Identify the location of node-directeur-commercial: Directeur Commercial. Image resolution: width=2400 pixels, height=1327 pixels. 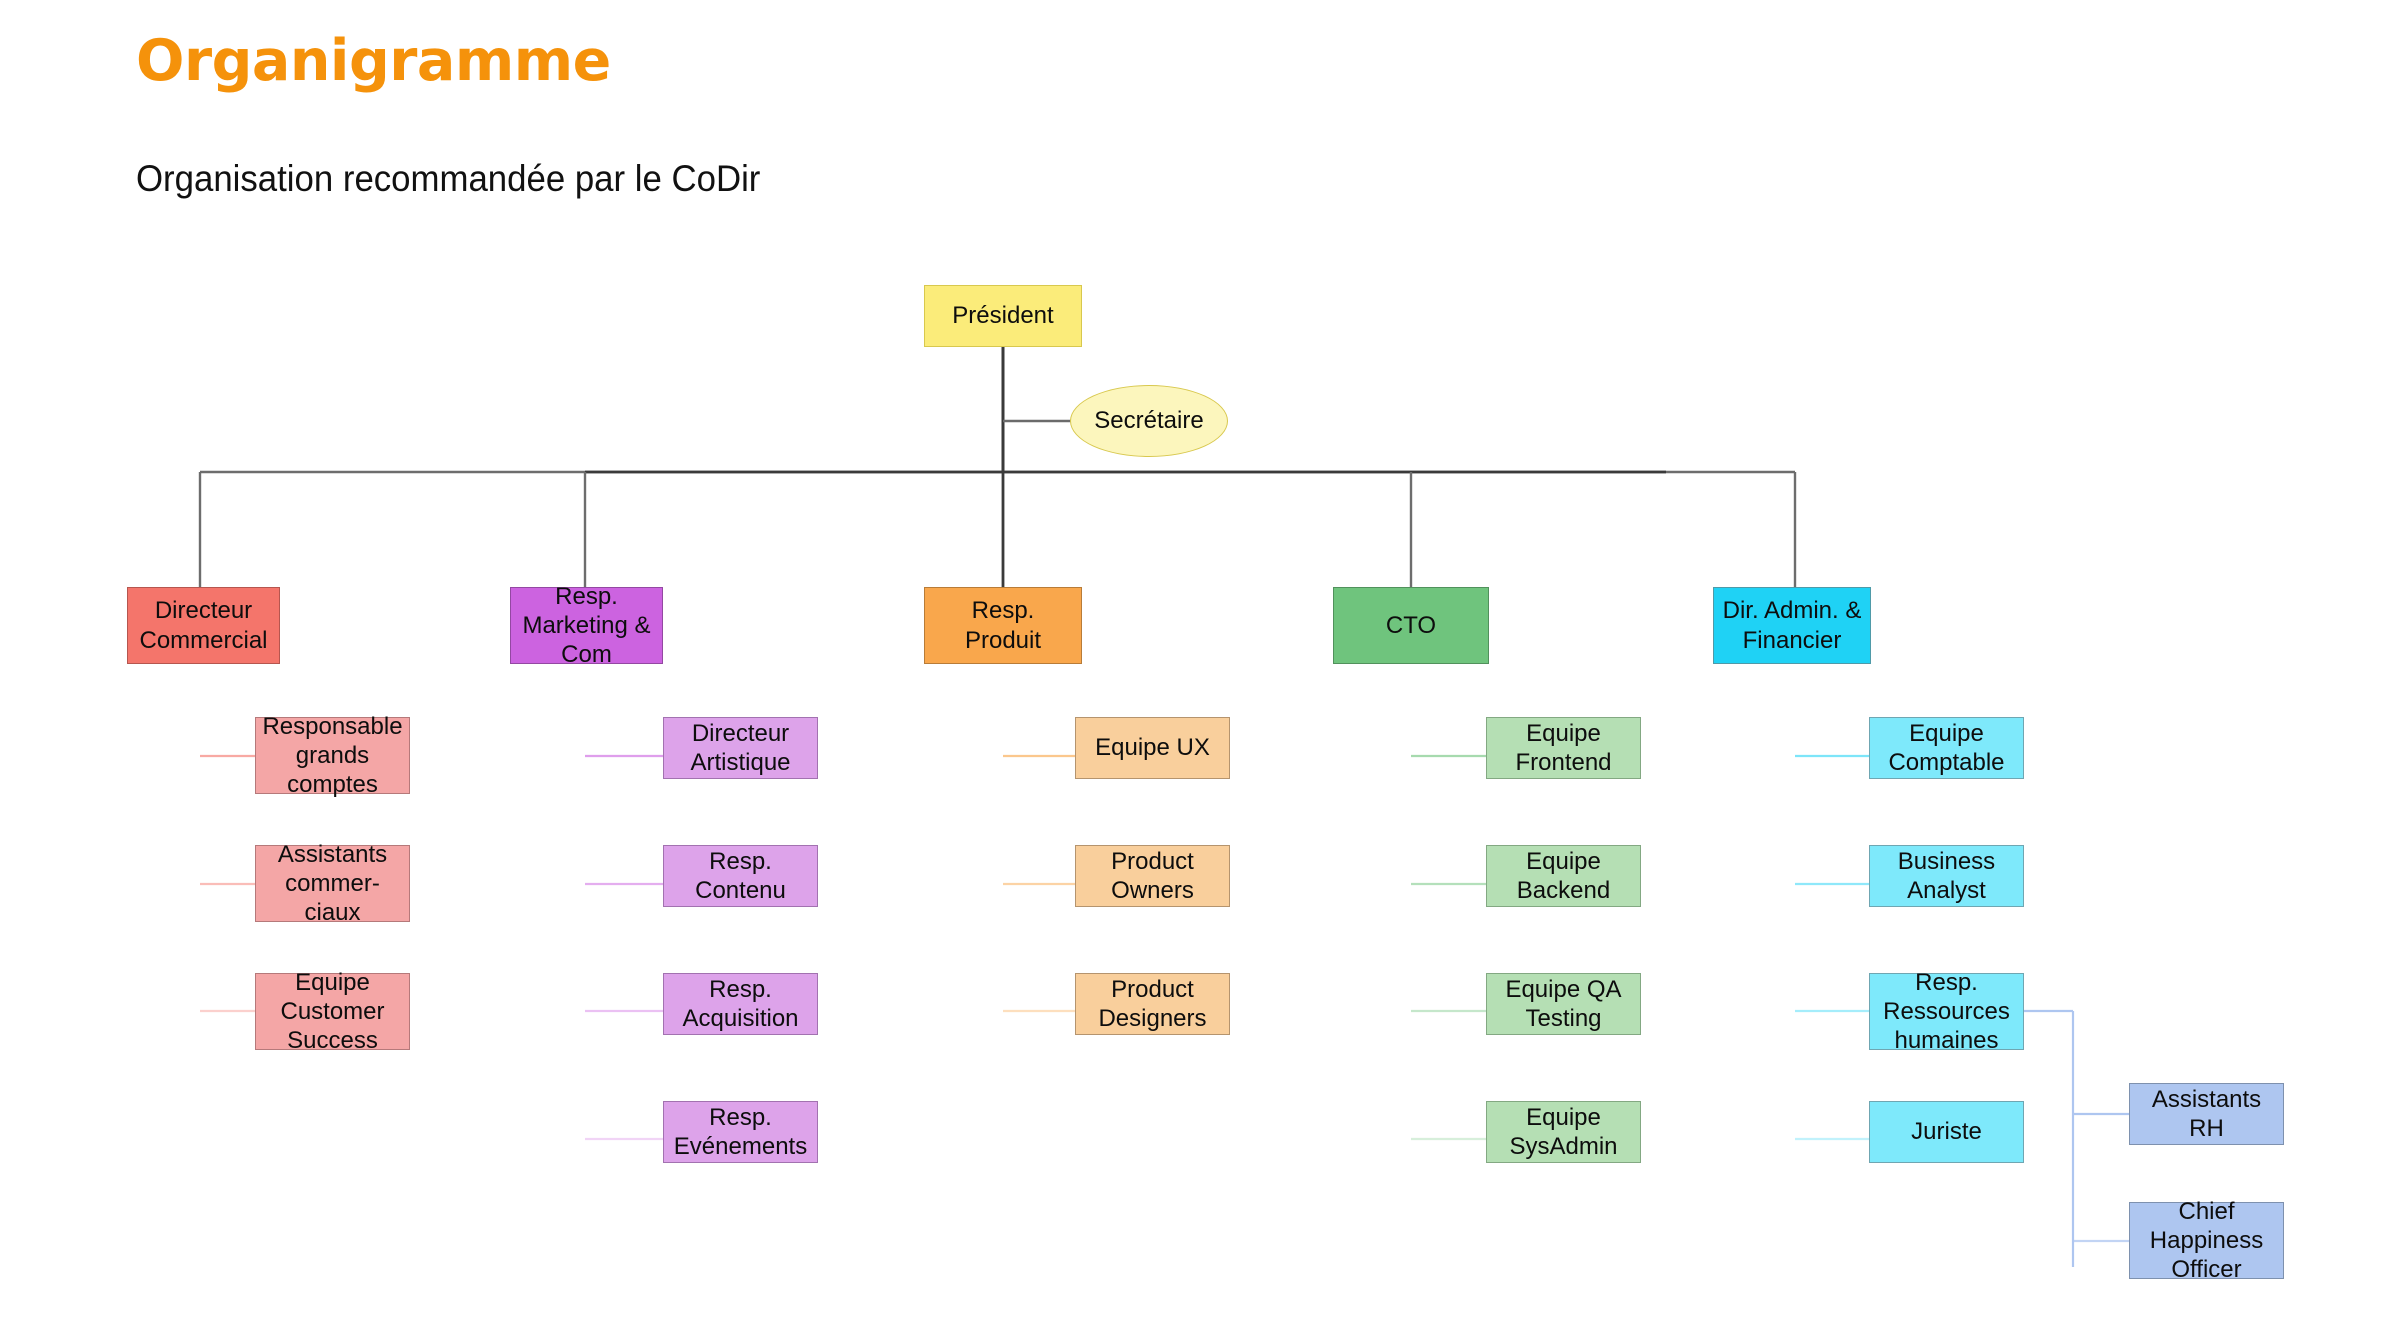
(203, 625).